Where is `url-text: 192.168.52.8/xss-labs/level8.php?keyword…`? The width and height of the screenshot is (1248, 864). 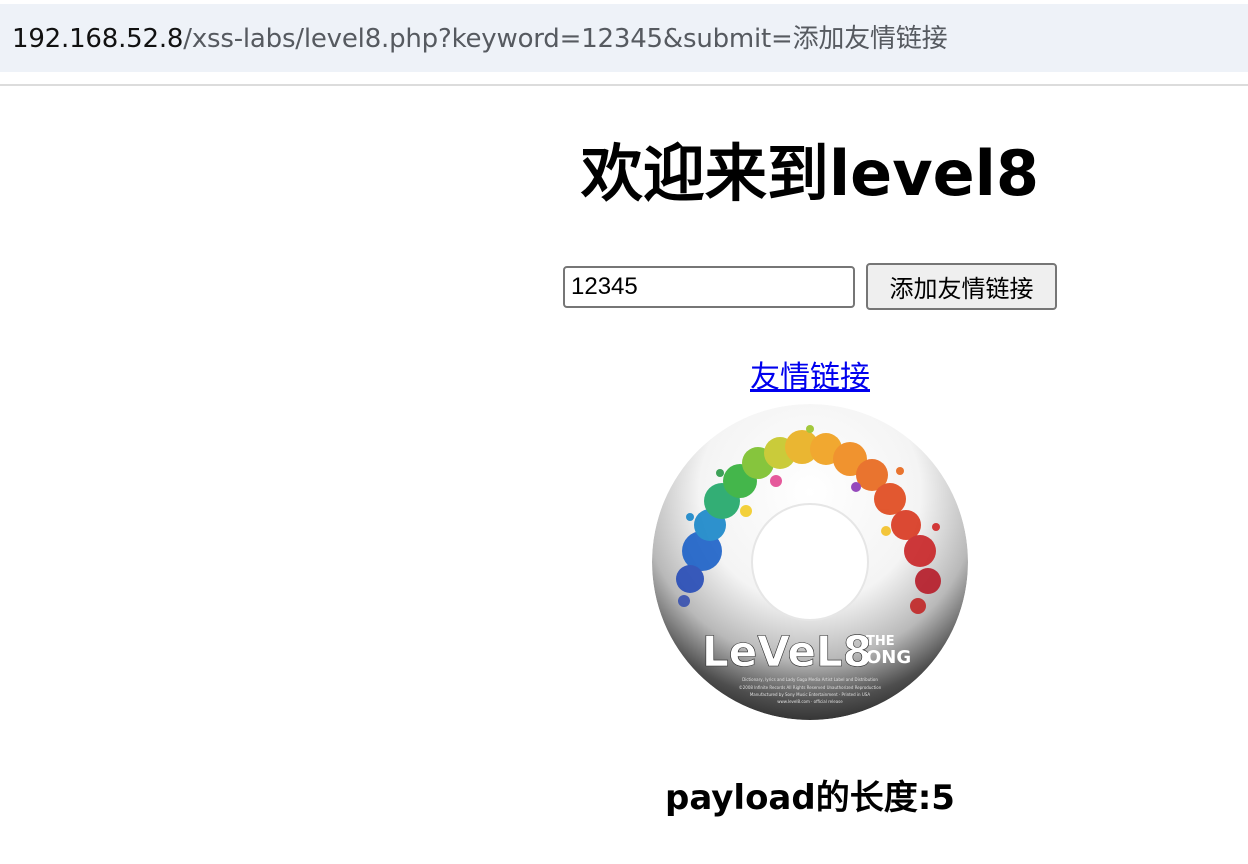 url-text: 192.168.52.8/xss-labs/level8.php?keyword… is located at coordinates (480, 39).